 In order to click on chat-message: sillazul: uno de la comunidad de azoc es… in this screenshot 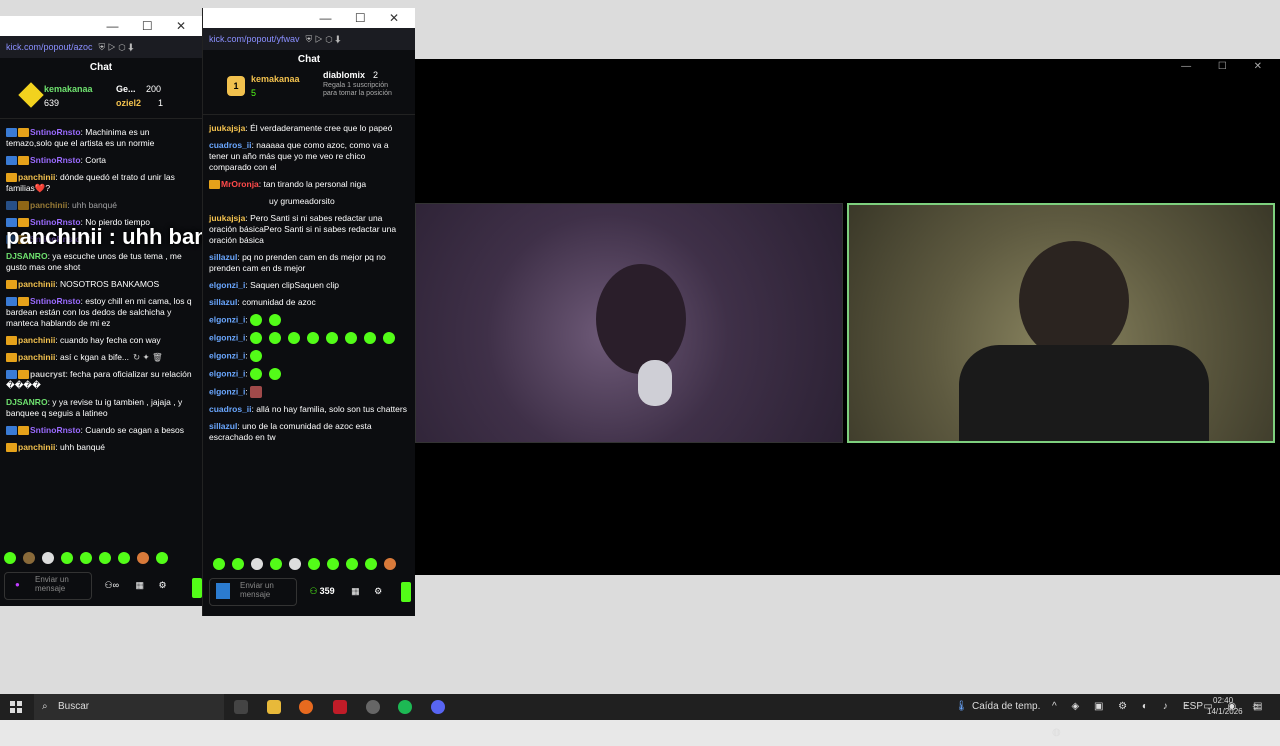, I will do `click(290, 431)`.